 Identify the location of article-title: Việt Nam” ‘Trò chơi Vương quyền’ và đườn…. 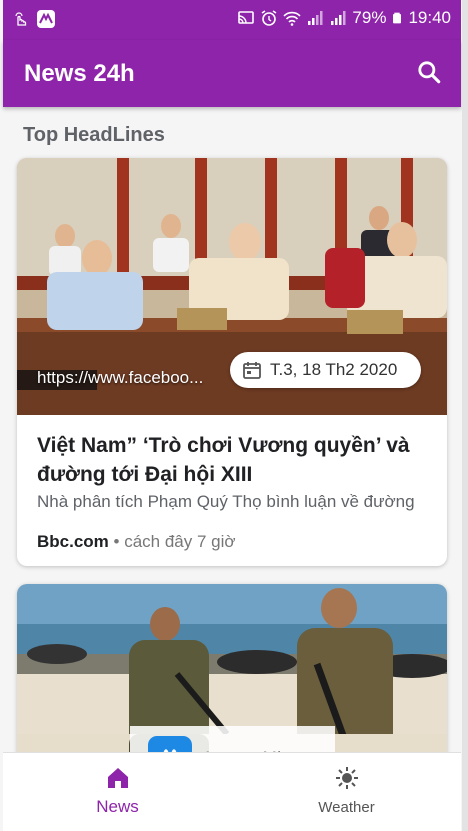
(234, 460).